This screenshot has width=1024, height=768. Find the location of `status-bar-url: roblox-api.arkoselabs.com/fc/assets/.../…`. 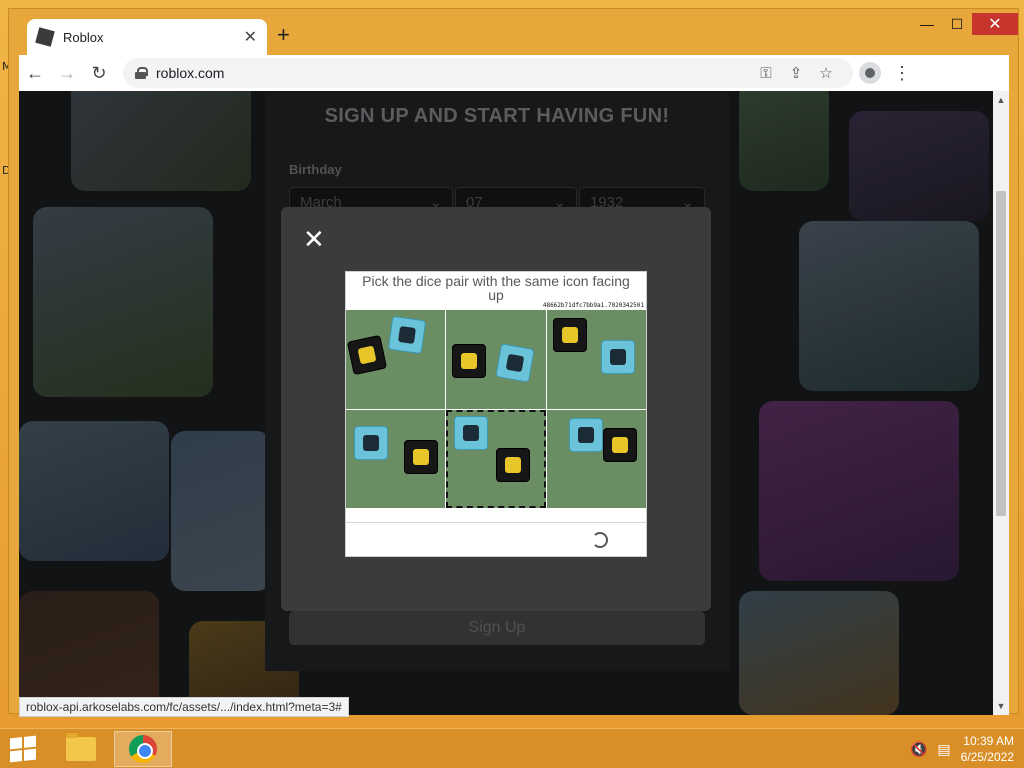

status-bar-url: roblox-api.arkoselabs.com/fc/assets/.../… is located at coordinates (184, 707).